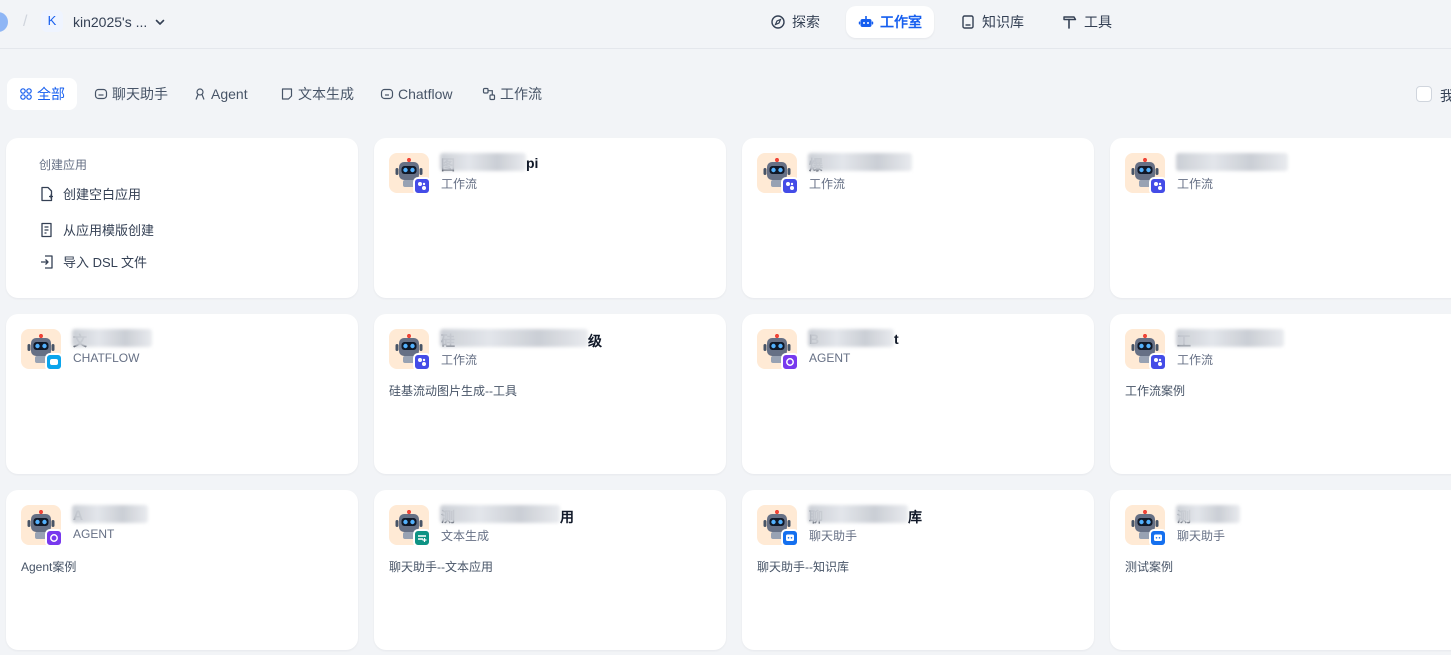 The image size is (1451, 655). What do you see at coordinates (1445, 96) in the screenshot?
I see `created-by-me-label: 我` at bounding box center [1445, 96].